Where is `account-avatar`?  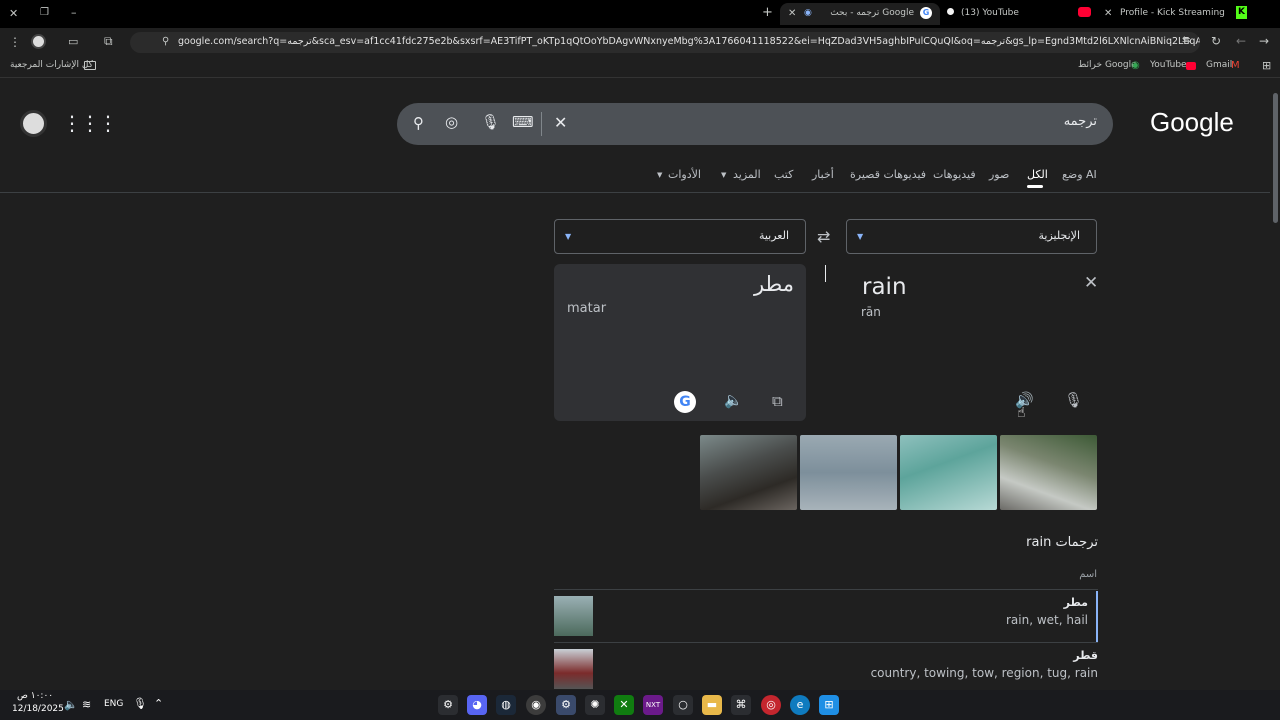
account-avatar is located at coordinates (33, 123).